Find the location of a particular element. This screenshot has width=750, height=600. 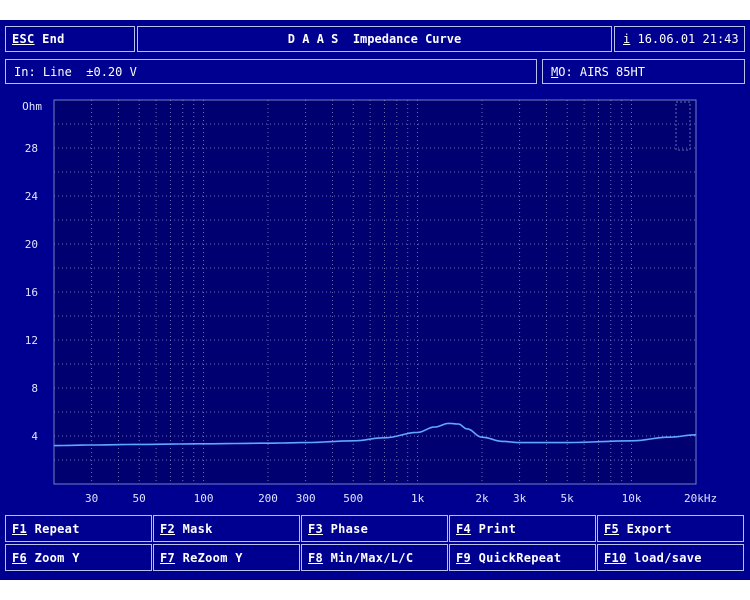

x-tick-label: 50 is located at coordinates (139, 498).